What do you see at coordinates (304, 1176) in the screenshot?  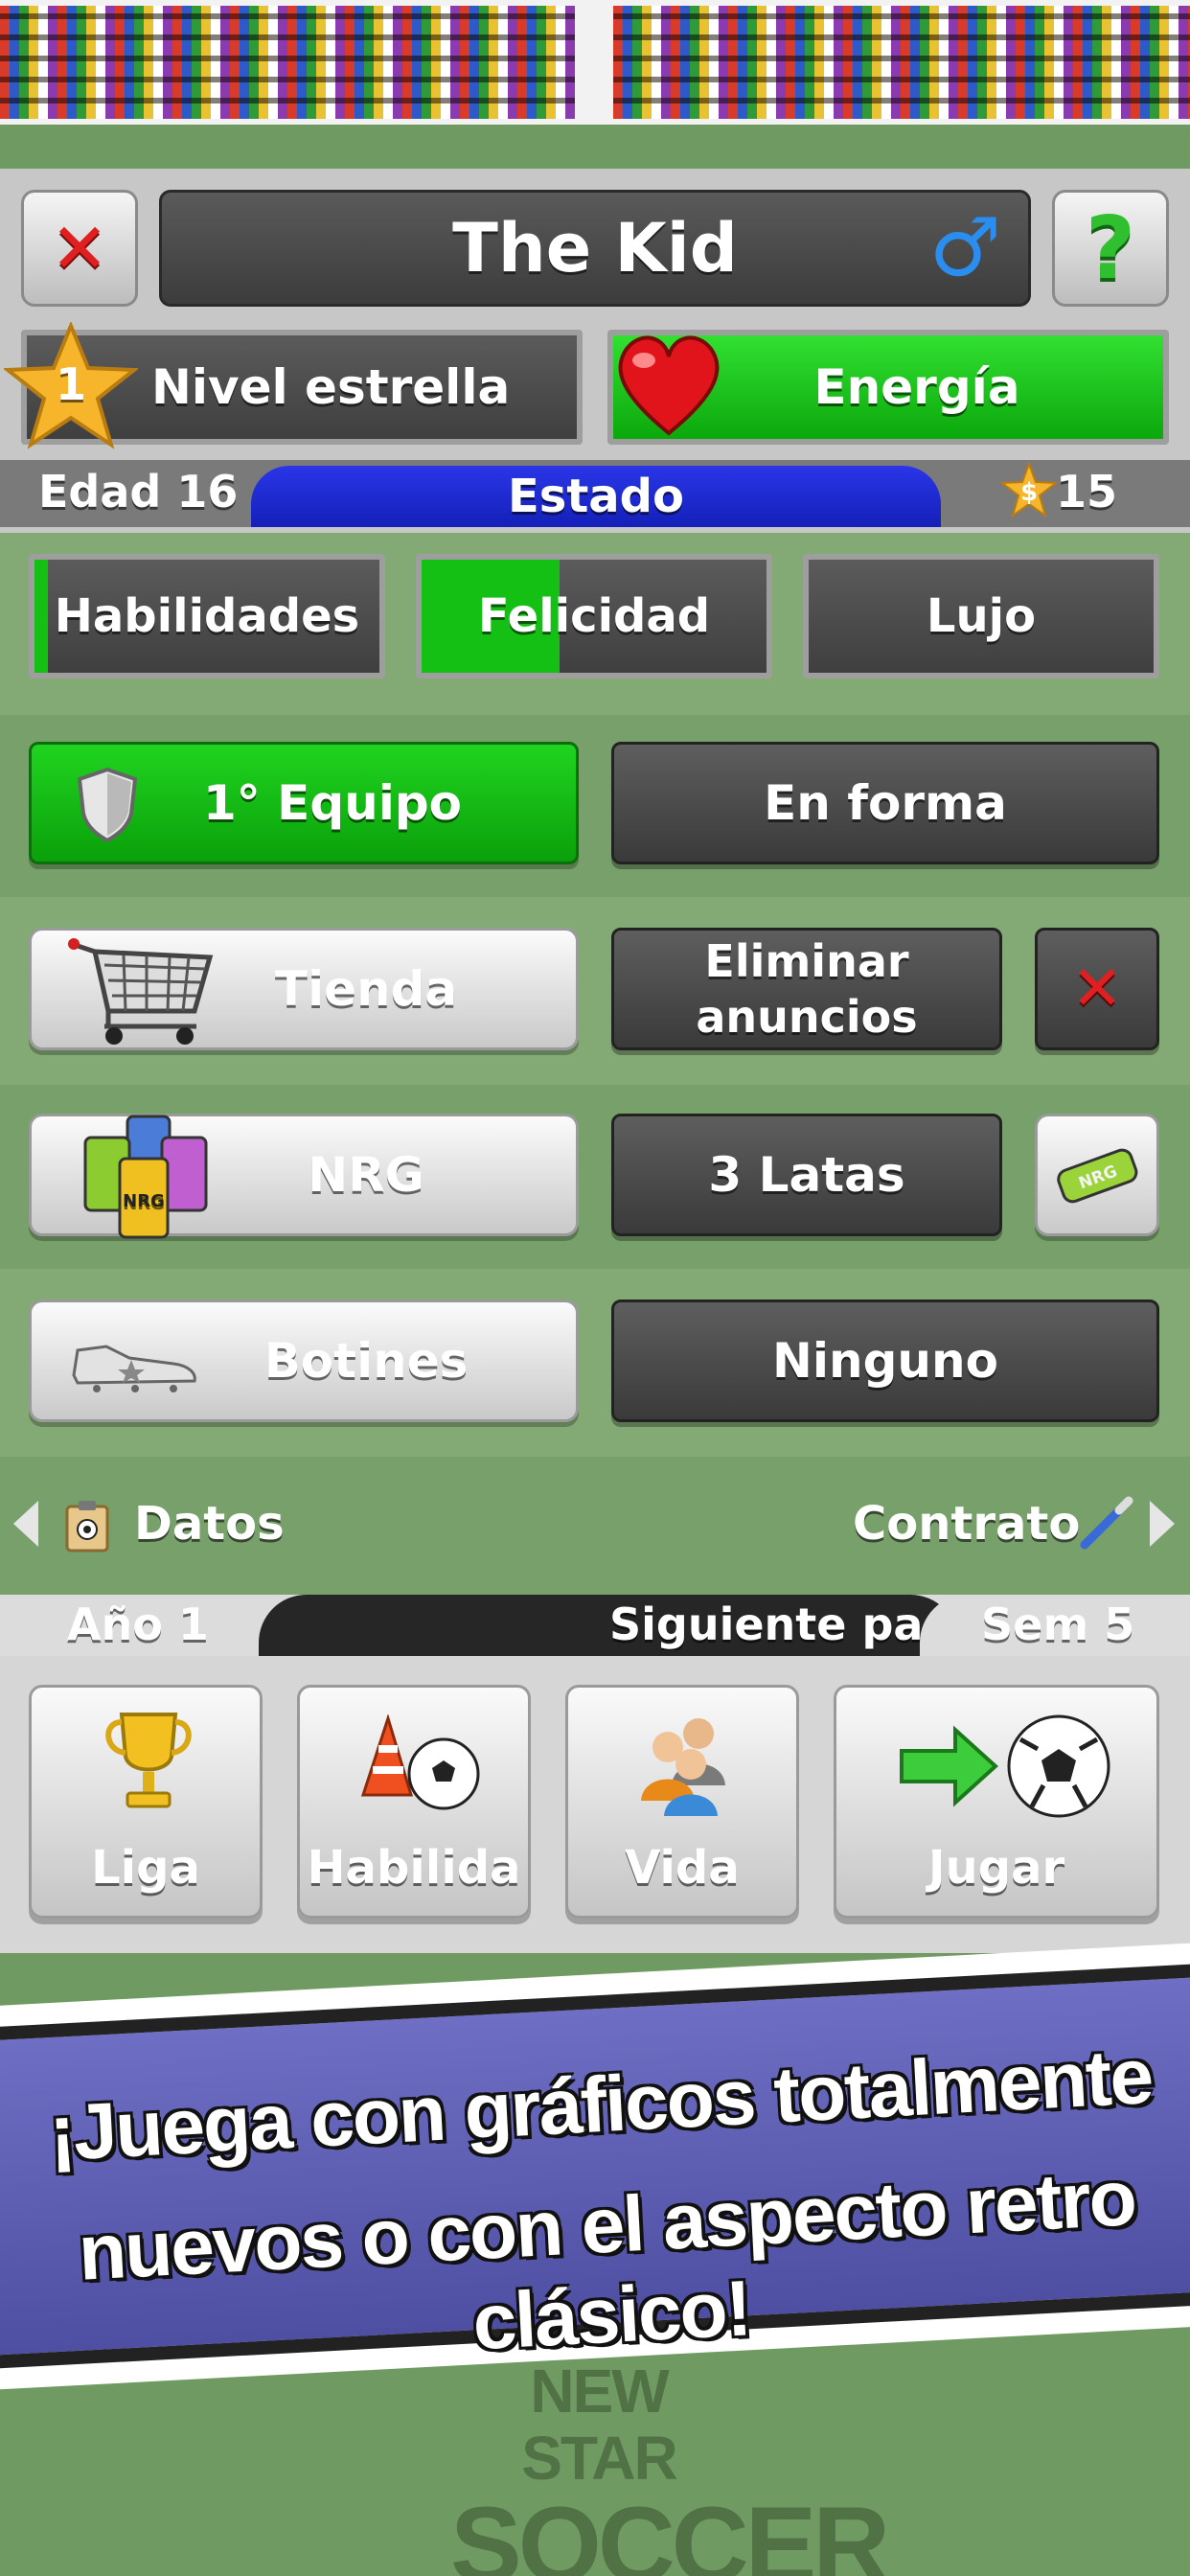 I see `nrg-button: NRG NRG` at bounding box center [304, 1176].